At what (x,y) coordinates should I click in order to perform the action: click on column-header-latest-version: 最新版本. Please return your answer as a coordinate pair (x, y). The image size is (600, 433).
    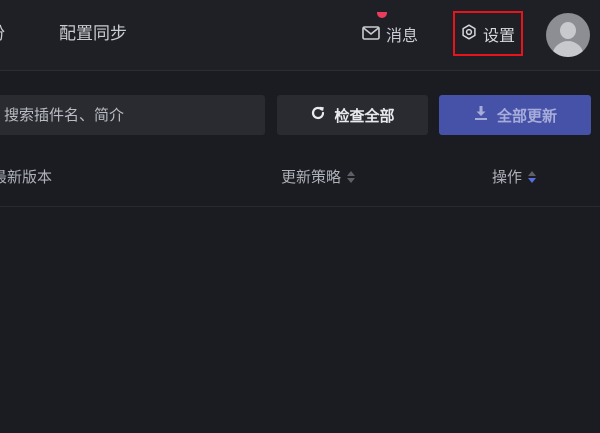
    Looking at the image, I should click on (26, 176).